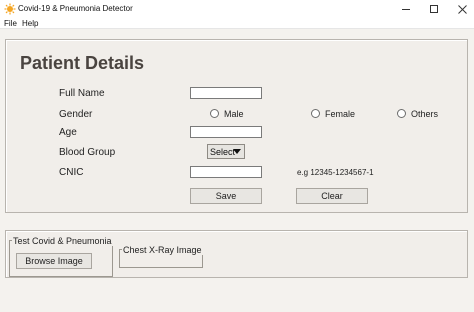 The width and height of the screenshot is (474, 312). I want to click on blood-group-select: Select, so click(226, 151).